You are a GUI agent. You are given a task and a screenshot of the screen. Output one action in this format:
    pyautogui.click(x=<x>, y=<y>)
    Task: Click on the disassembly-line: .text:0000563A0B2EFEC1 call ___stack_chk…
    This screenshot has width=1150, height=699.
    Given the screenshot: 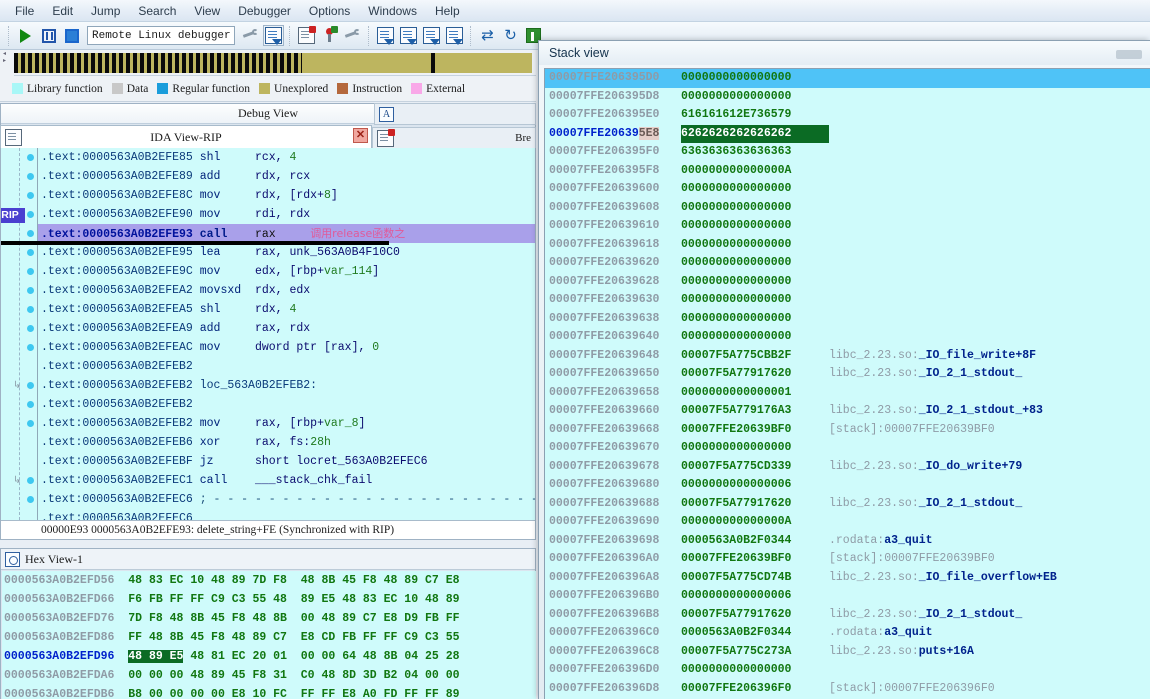 What is the action you would take?
    pyautogui.click(x=286, y=480)
    